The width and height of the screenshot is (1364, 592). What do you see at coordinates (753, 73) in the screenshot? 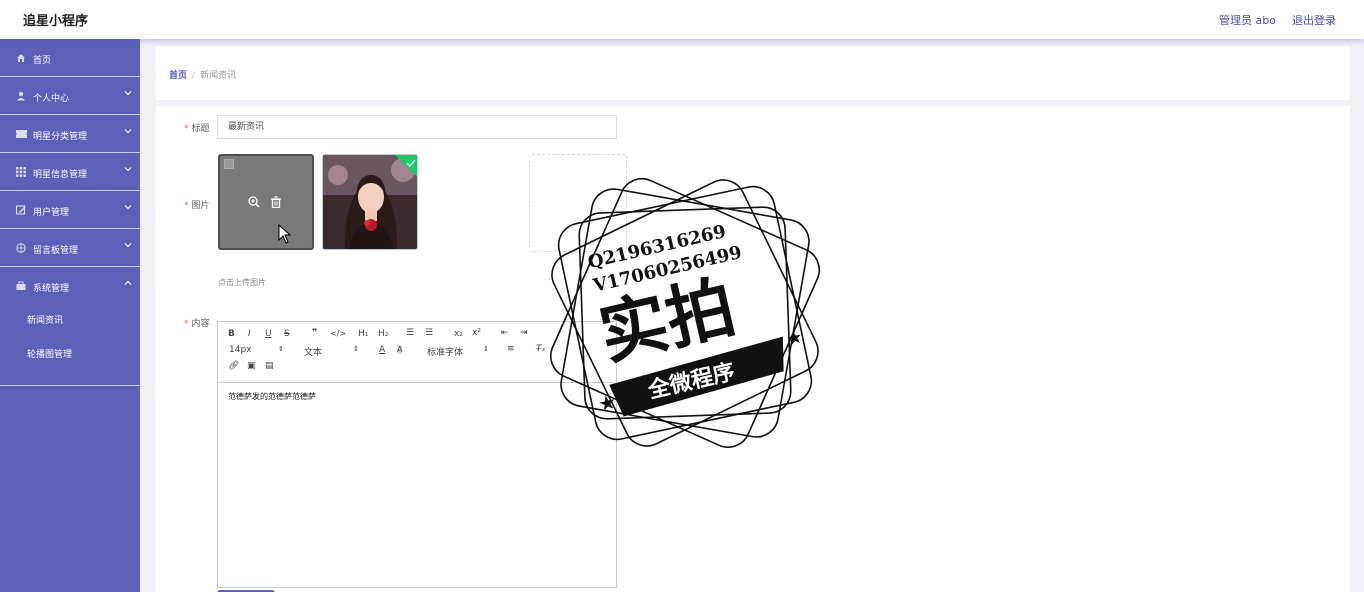
I see `breadcrumb-panel: 首页 / 新闻资讯` at bounding box center [753, 73].